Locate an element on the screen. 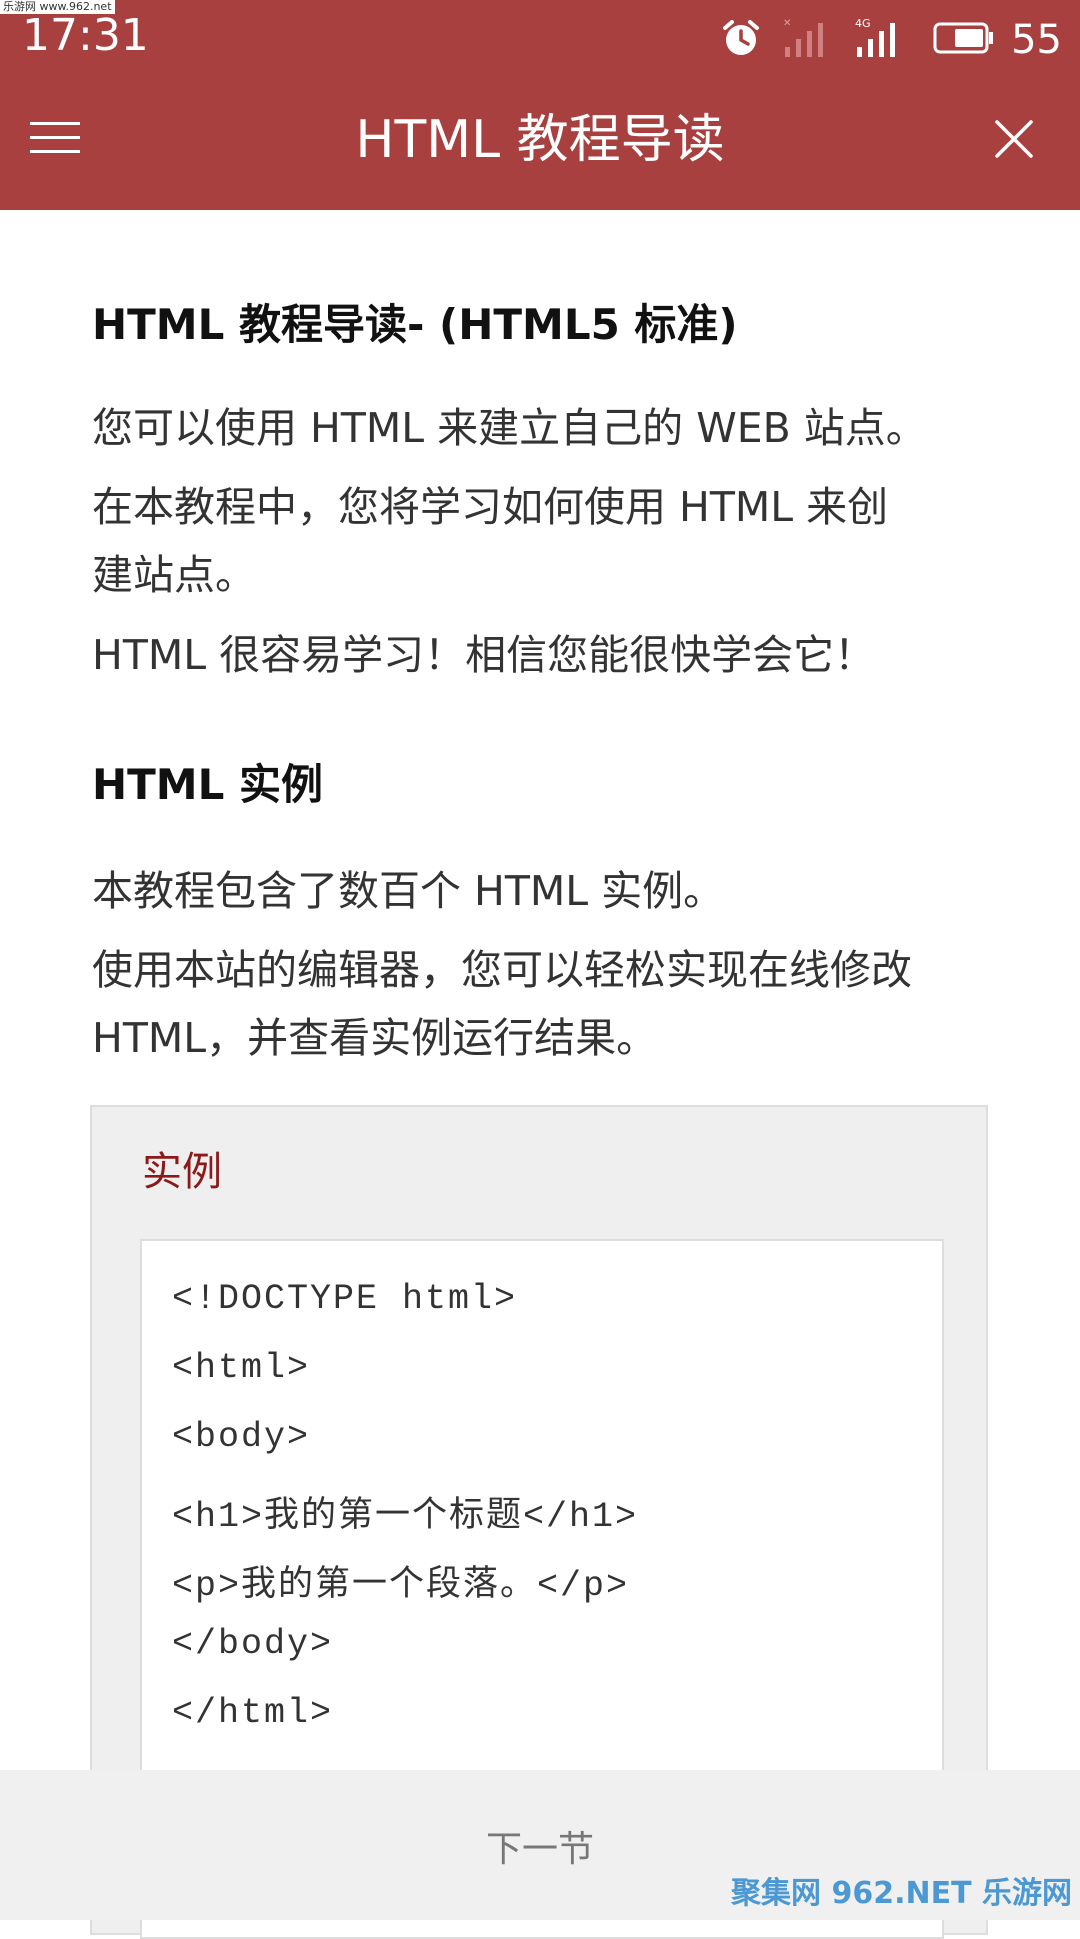  paragraph-editor-line2: HTML，并查看实例运行结果。 is located at coordinates (375, 1038).